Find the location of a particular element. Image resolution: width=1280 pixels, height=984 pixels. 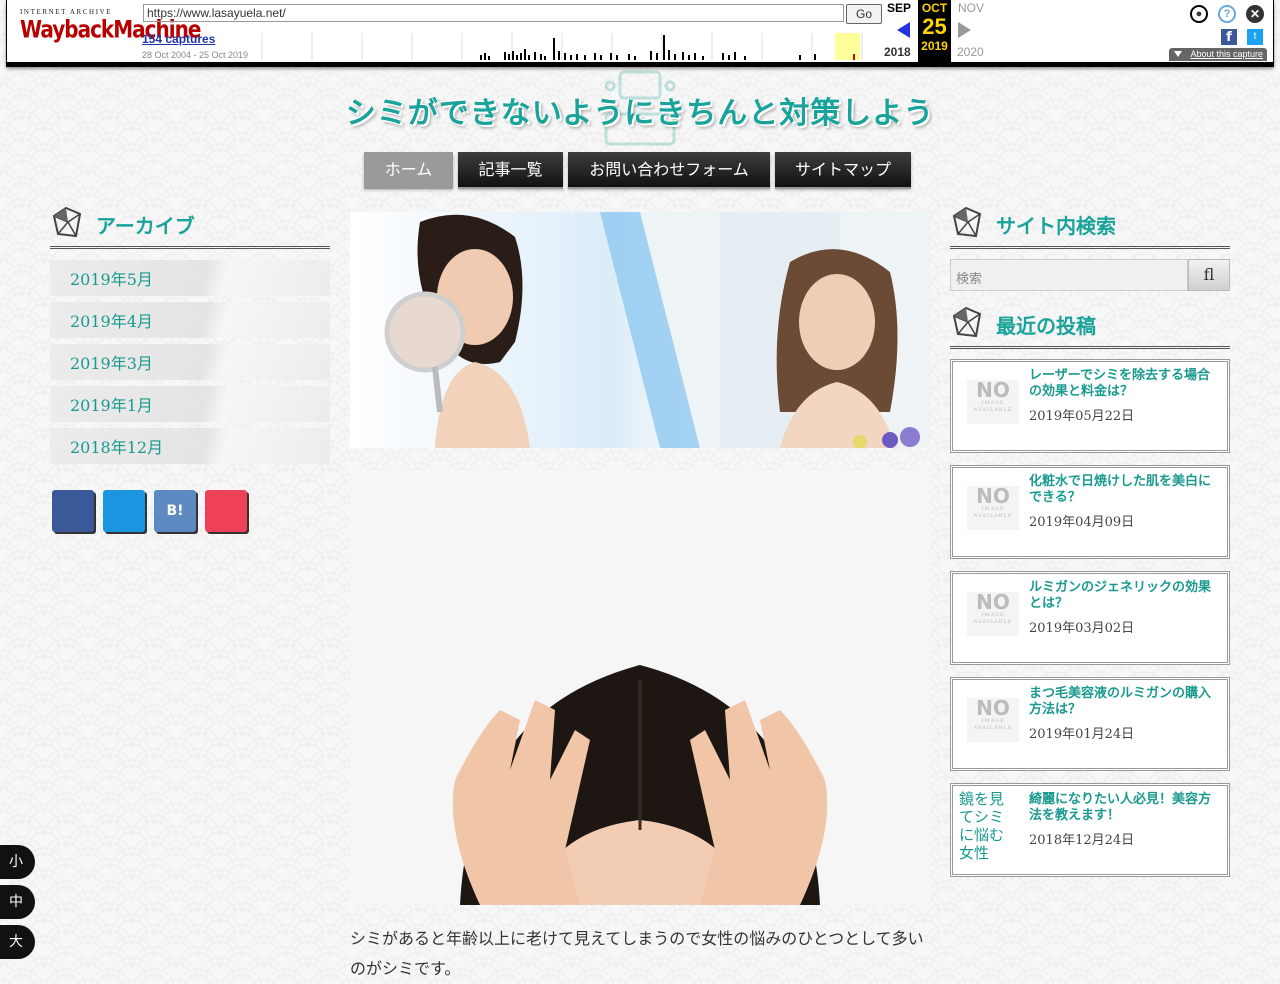

recent-heading-text: 最近の投稿 is located at coordinates (1046, 326).